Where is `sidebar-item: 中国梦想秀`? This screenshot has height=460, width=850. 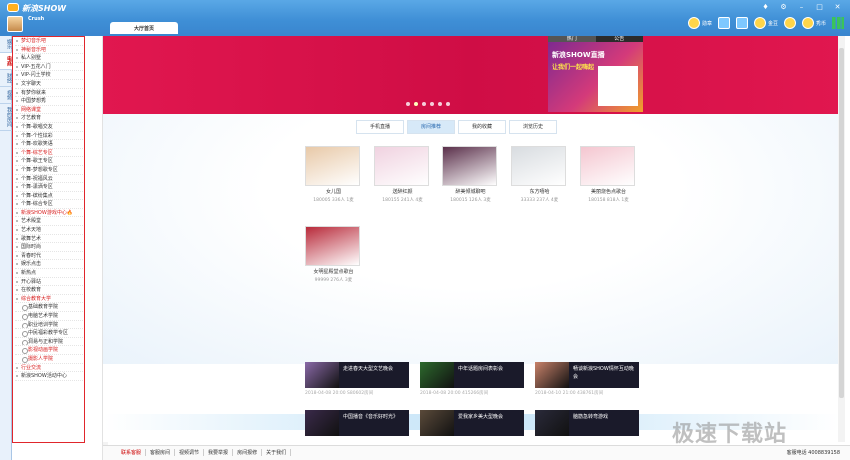 sidebar-item: 中国梦想秀 is located at coordinates (49, 101).